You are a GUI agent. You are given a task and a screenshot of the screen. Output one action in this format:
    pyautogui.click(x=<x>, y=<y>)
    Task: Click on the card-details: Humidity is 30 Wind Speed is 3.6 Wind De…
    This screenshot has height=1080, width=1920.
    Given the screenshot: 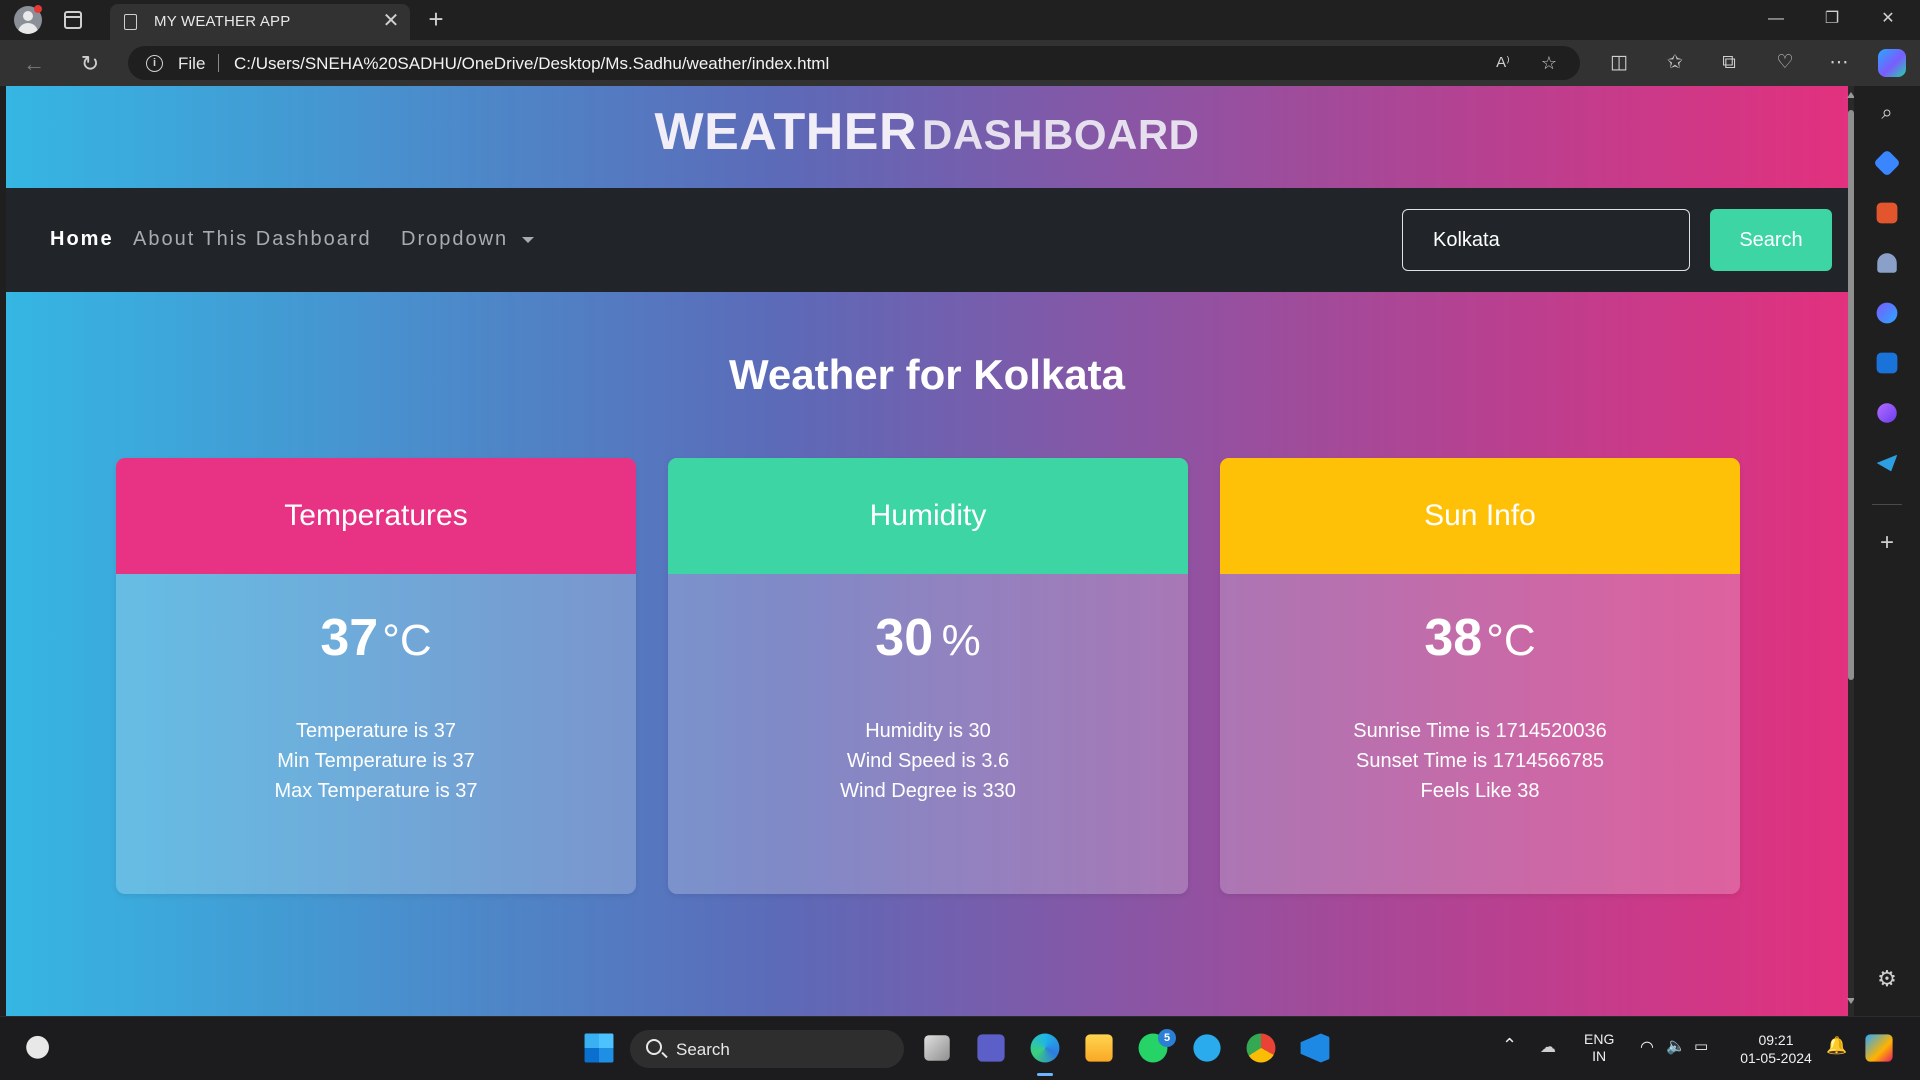 What is the action you would take?
    pyautogui.click(x=928, y=761)
    